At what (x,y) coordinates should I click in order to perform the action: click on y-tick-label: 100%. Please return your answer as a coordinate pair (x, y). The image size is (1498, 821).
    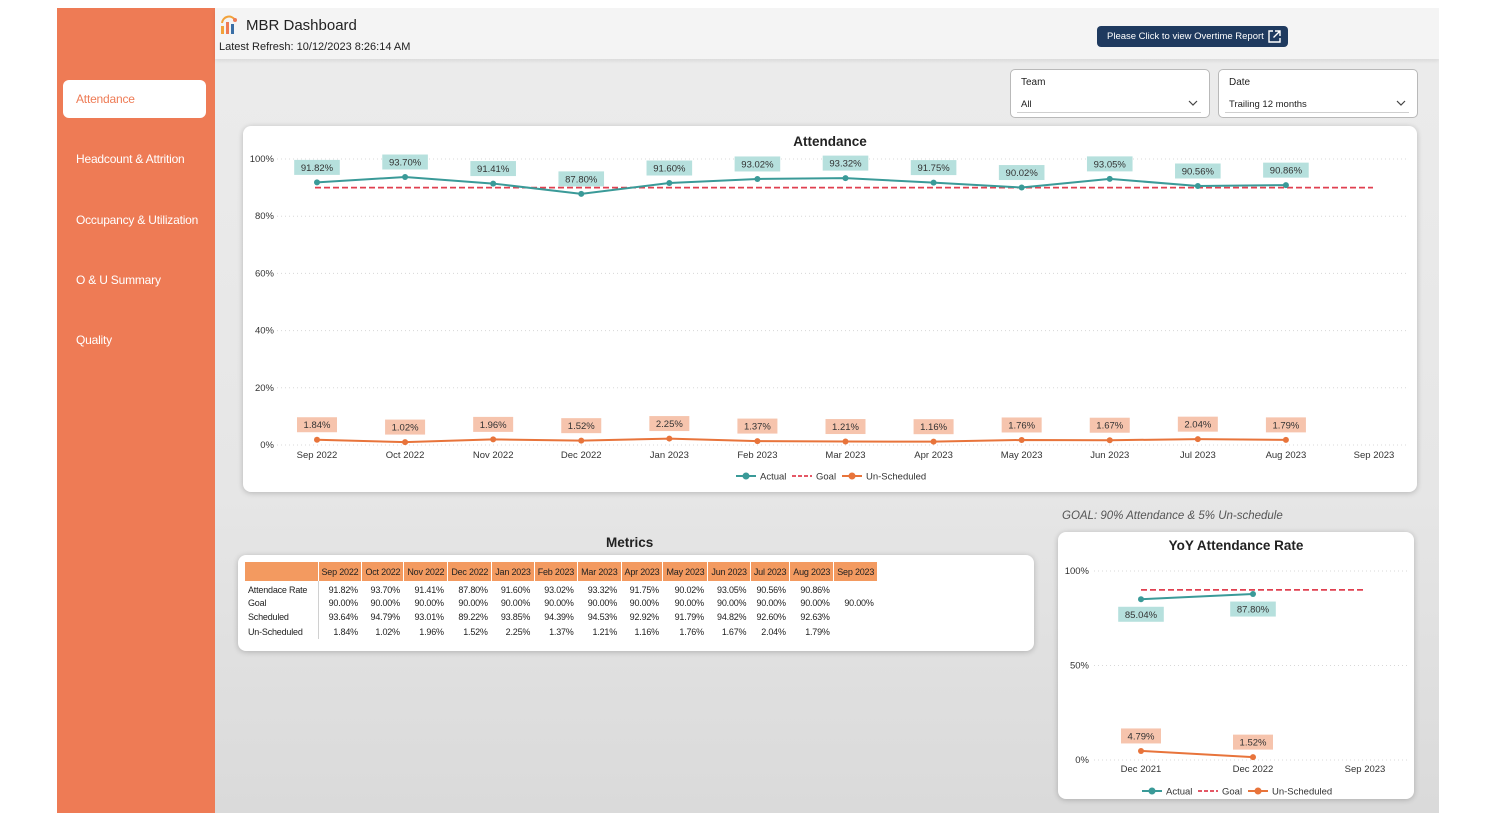
    Looking at the image, I should click on (1077, 571).